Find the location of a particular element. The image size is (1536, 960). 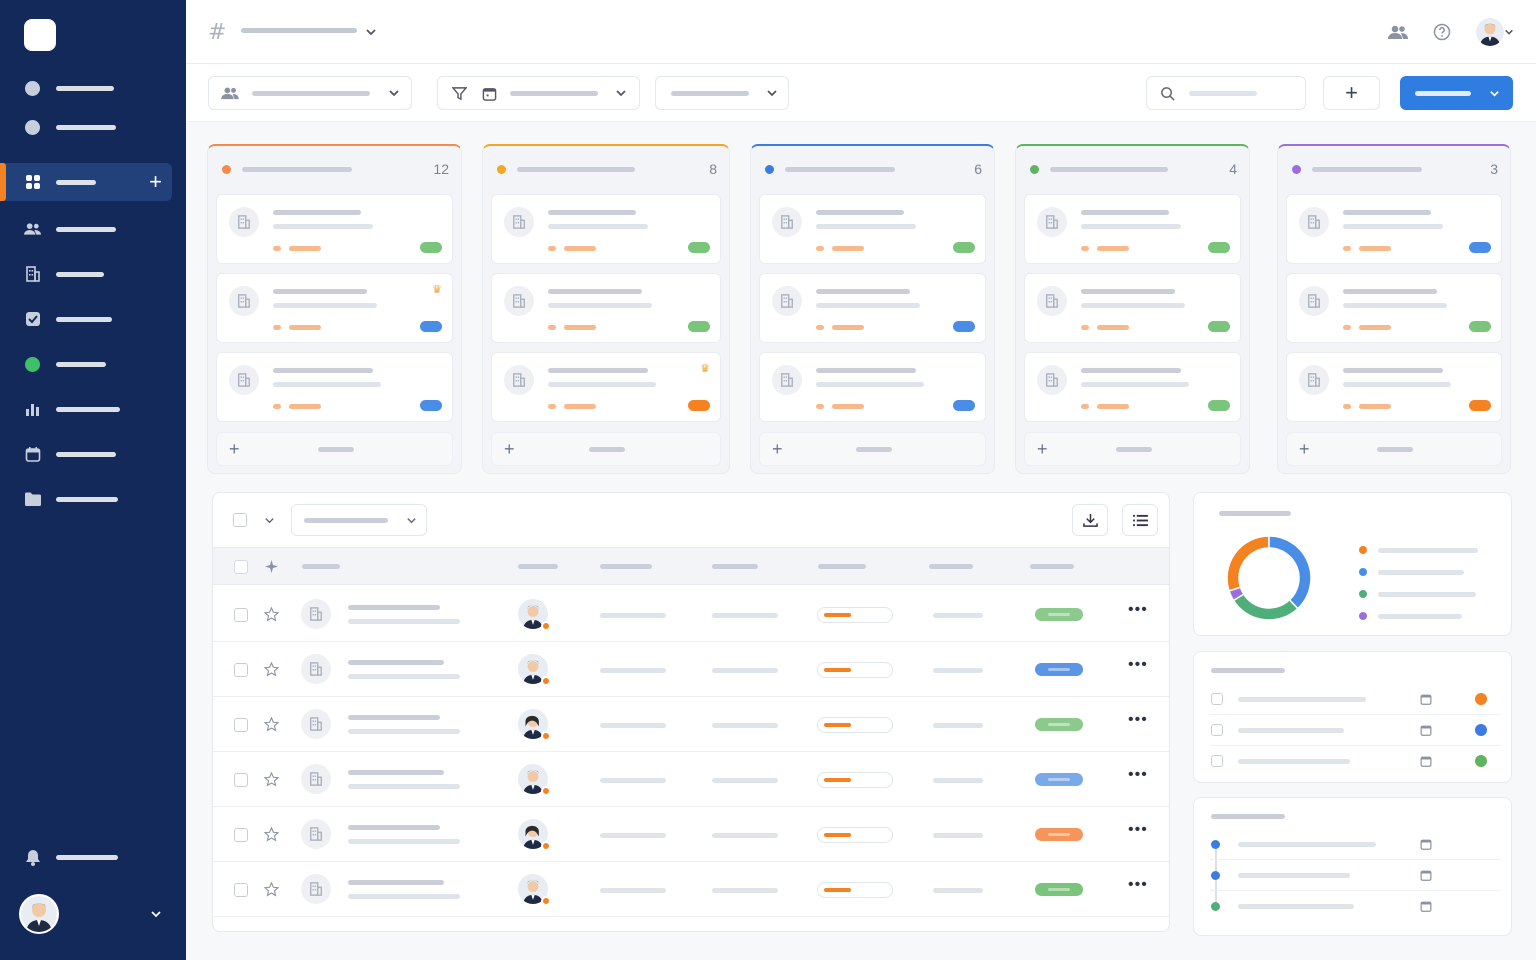

sidebar-item-notifications is located at coordinates (93, 857).